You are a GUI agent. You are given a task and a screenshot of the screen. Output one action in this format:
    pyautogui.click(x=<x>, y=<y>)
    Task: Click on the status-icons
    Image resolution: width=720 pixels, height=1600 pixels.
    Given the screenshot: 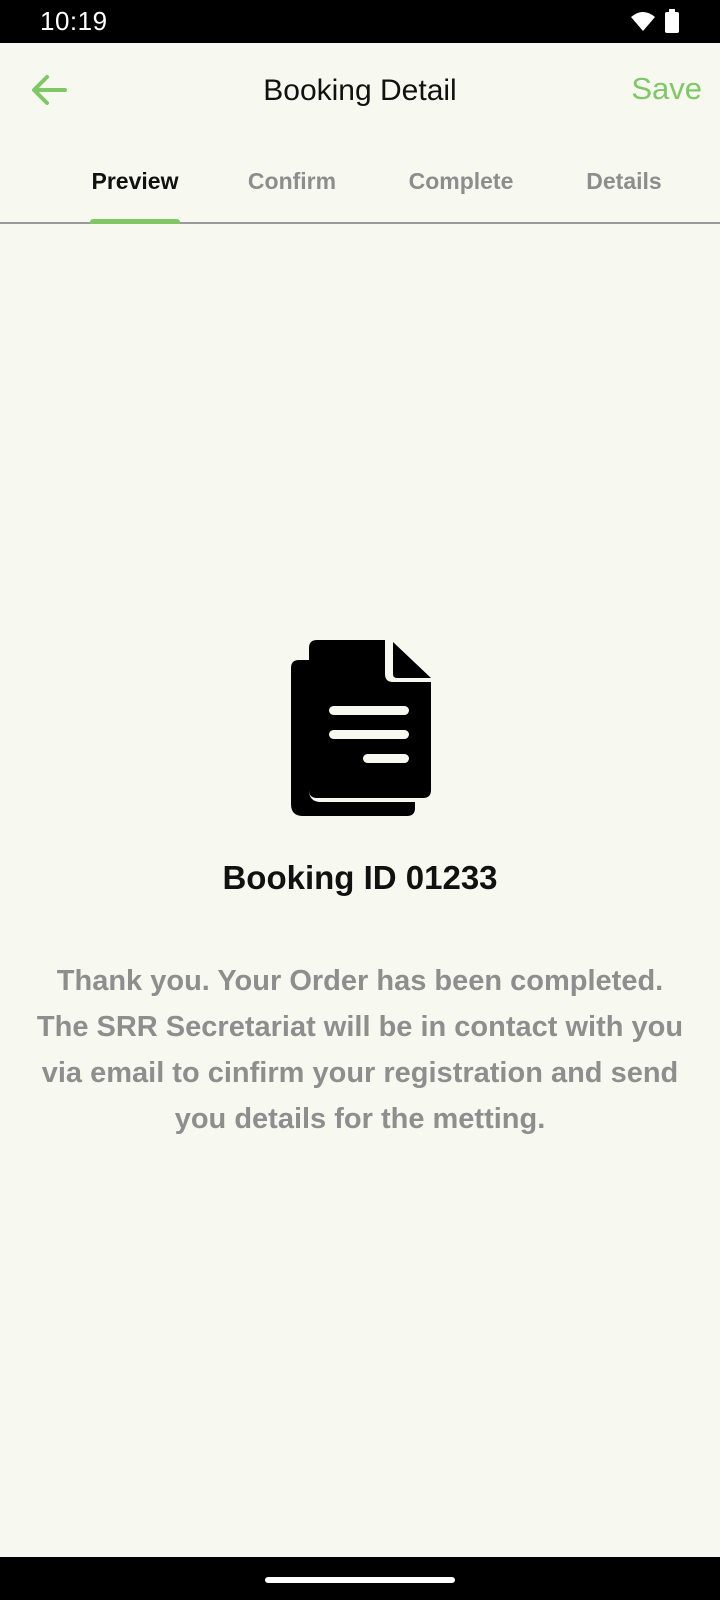 What is the action you would take?
    pyautogui.click(x=655, y=23)
    